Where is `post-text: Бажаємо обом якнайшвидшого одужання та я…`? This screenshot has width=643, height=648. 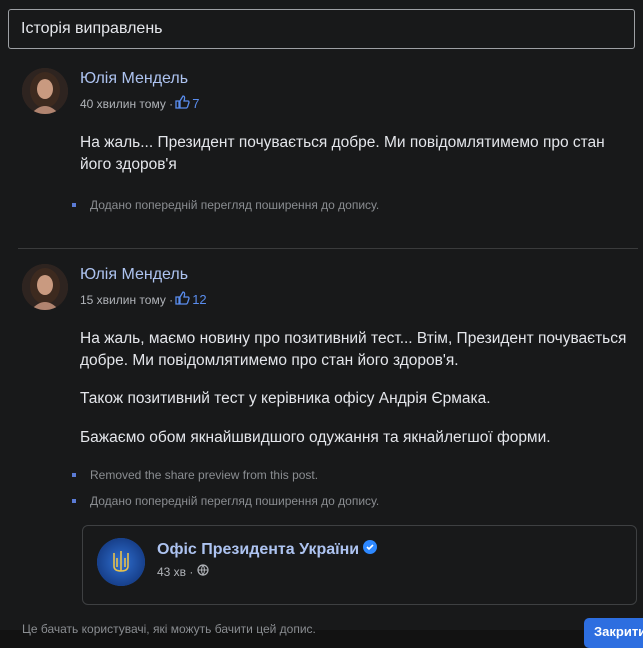 post-text: Бажаємо обом якнайшвидшого одужання та я… is located at coordinates (315, 437).